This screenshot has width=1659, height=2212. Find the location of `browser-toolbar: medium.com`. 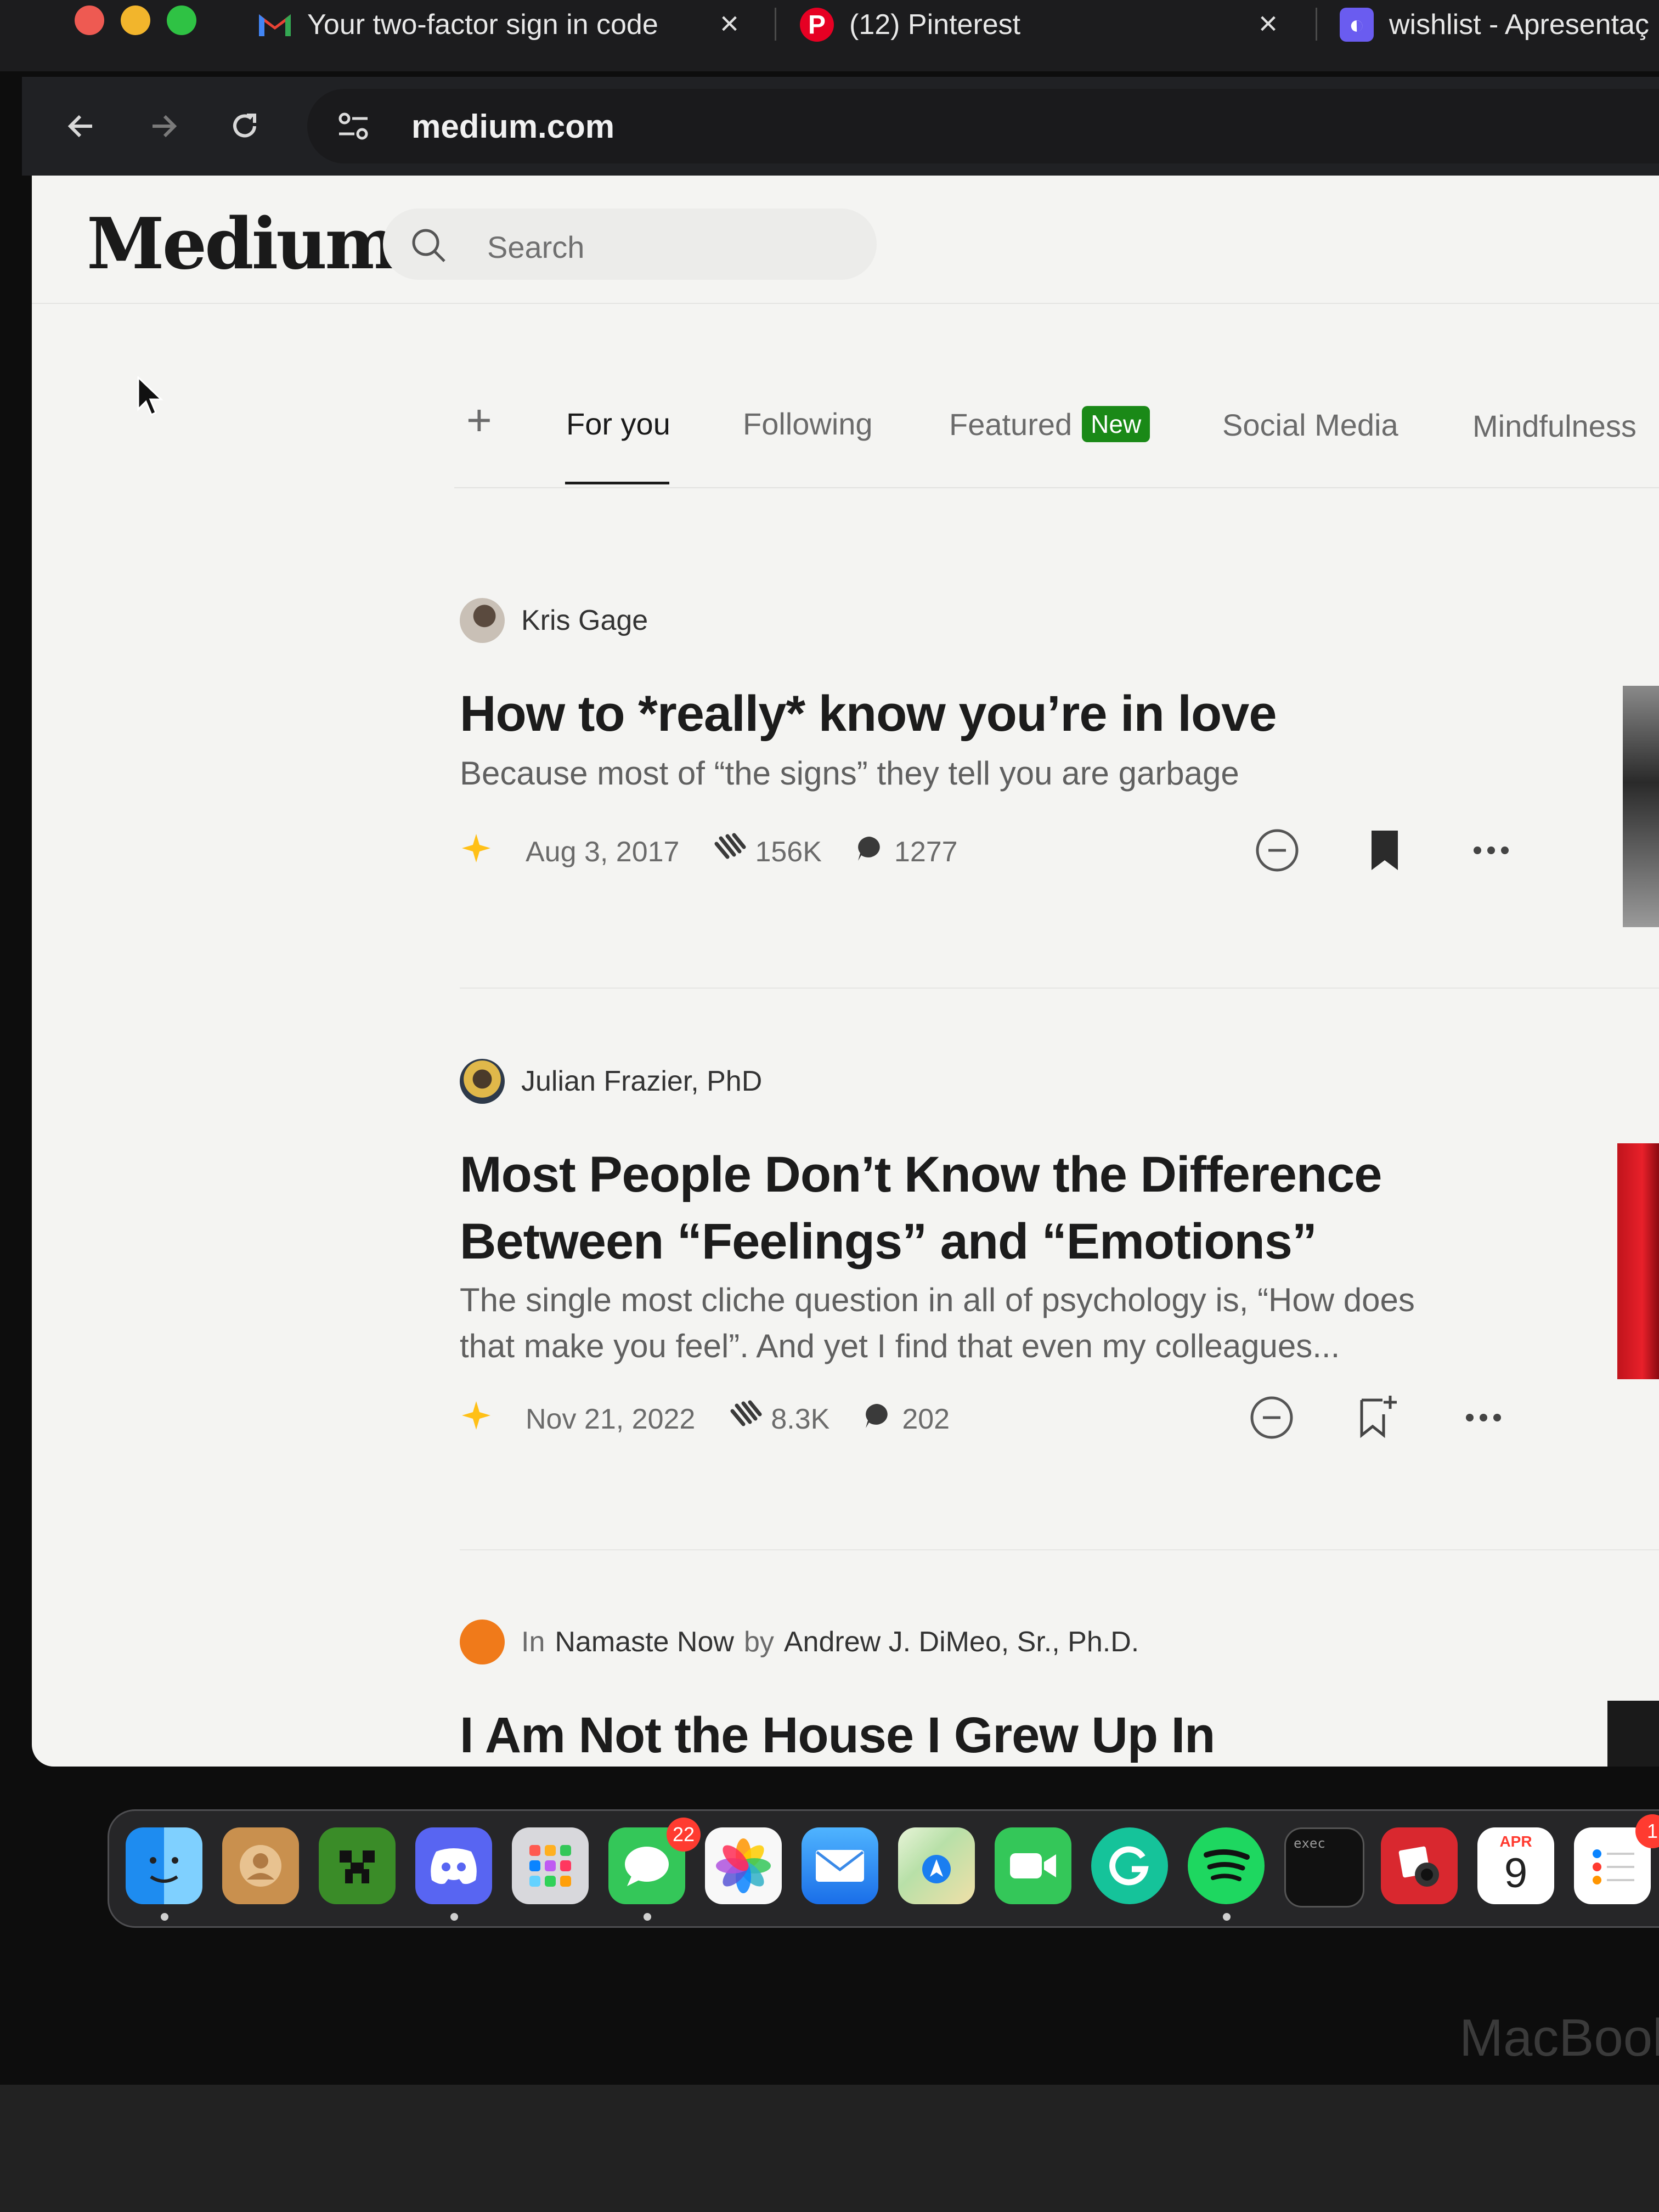

browser-toolbar: medium.com is located at coordinates (840, 127).